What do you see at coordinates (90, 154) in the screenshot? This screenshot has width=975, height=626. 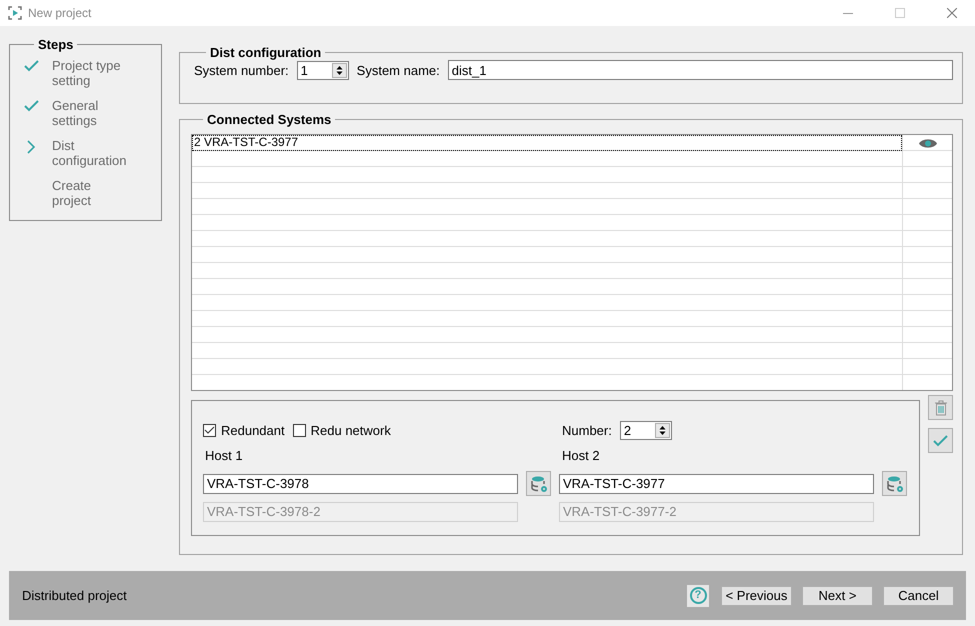 I see `step-label: Dist configuration` at bounding box center [90, 154].